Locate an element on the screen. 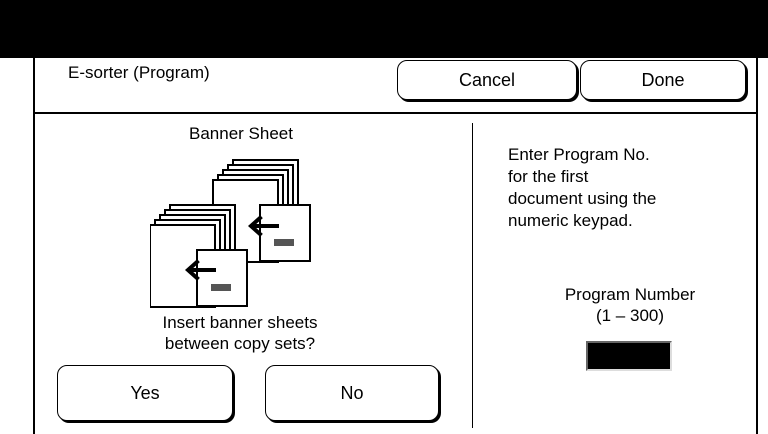  dialog-title: E-sorter (Program) is located at coordinates (139, 72).